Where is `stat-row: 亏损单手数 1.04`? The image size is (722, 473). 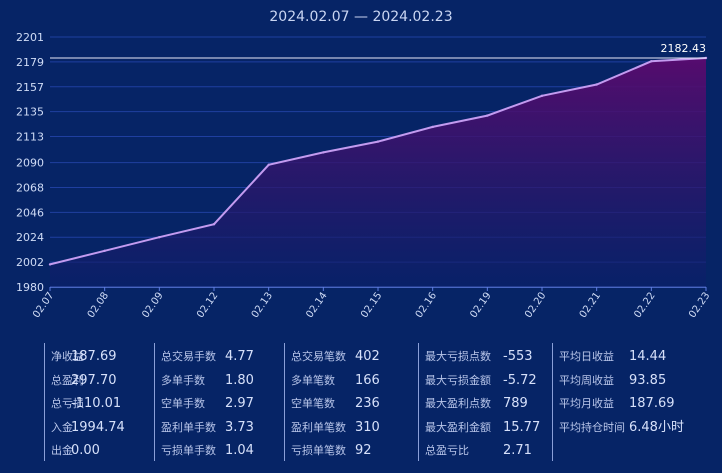 stat-row: 亏损单手数 1.04 is located at coordinates (207, 449).